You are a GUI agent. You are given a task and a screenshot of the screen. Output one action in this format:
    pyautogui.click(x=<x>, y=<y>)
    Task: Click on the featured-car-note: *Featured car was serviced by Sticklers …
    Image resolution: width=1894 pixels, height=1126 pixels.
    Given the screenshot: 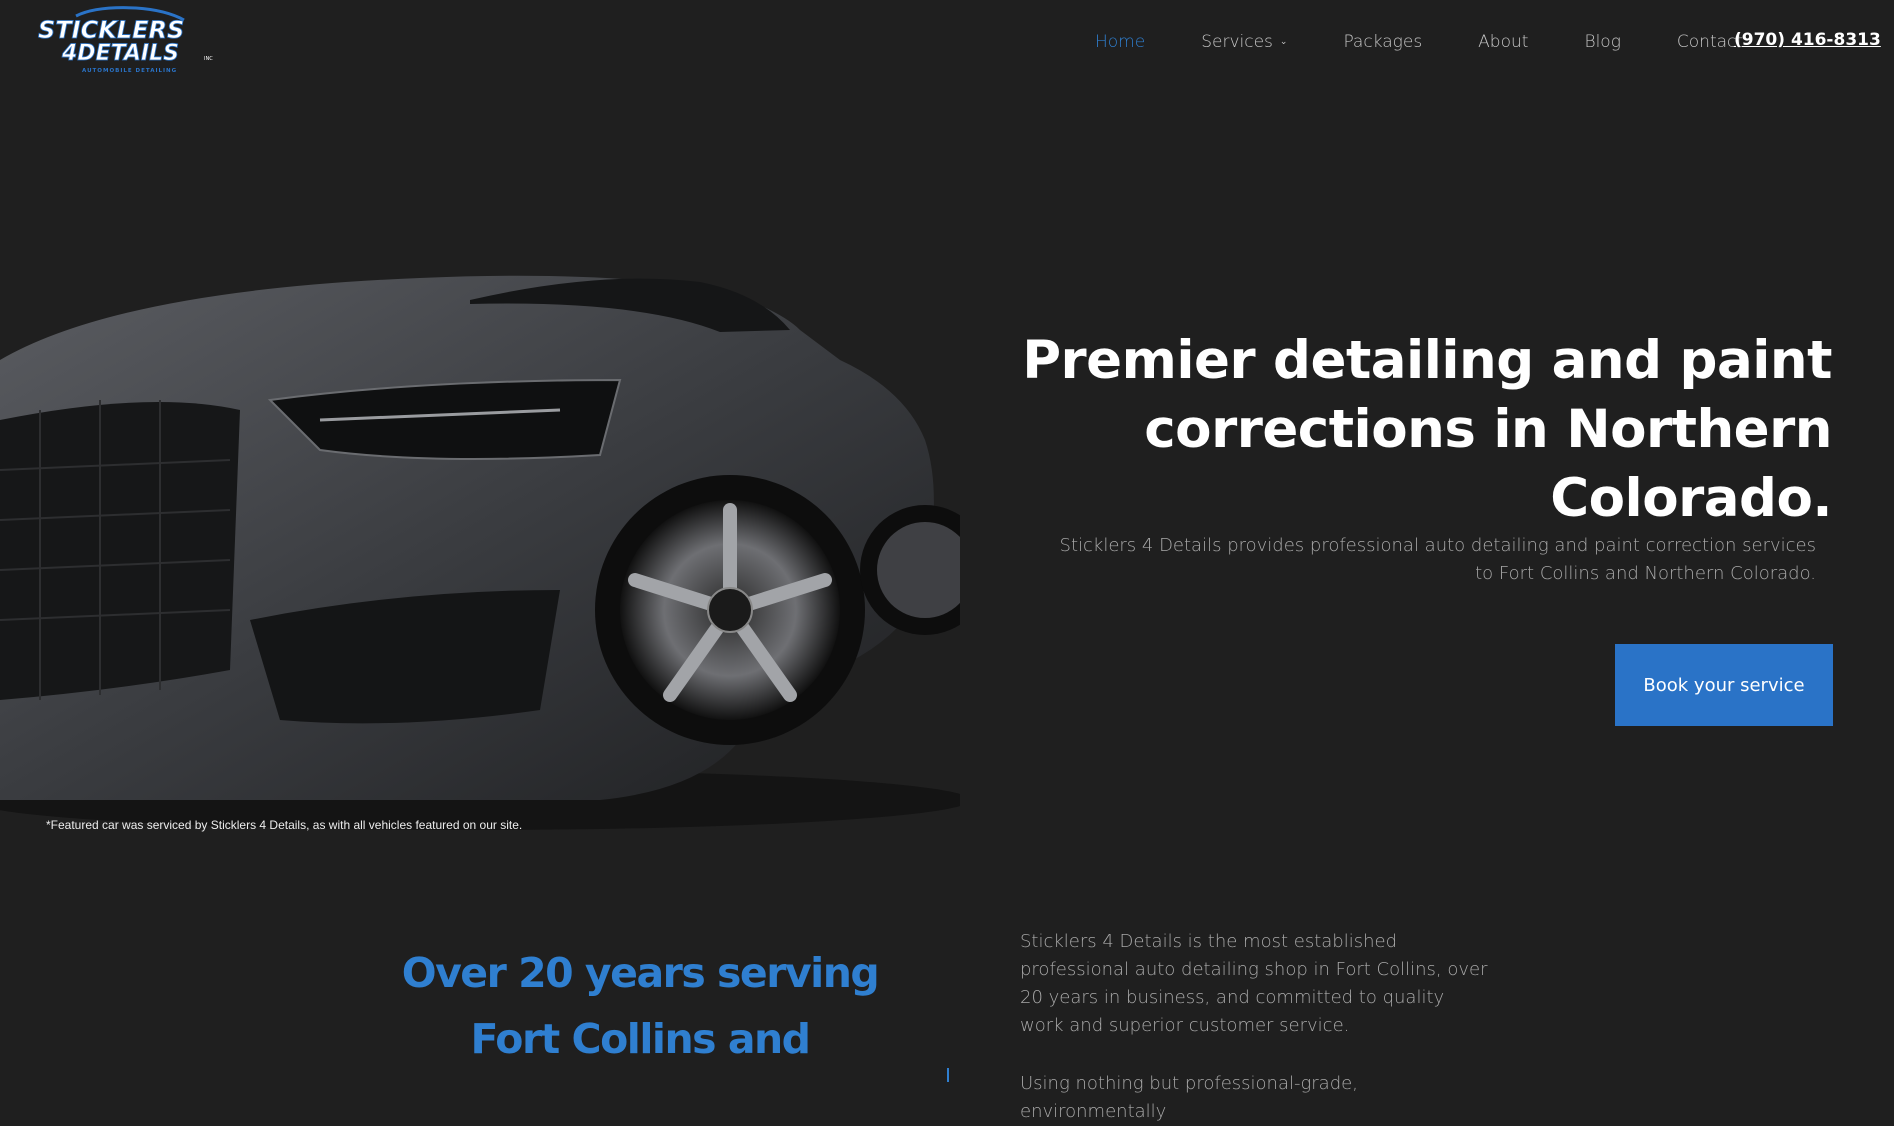 What is the action you would take?
    pyautogui.click(x=284, y=825)
    